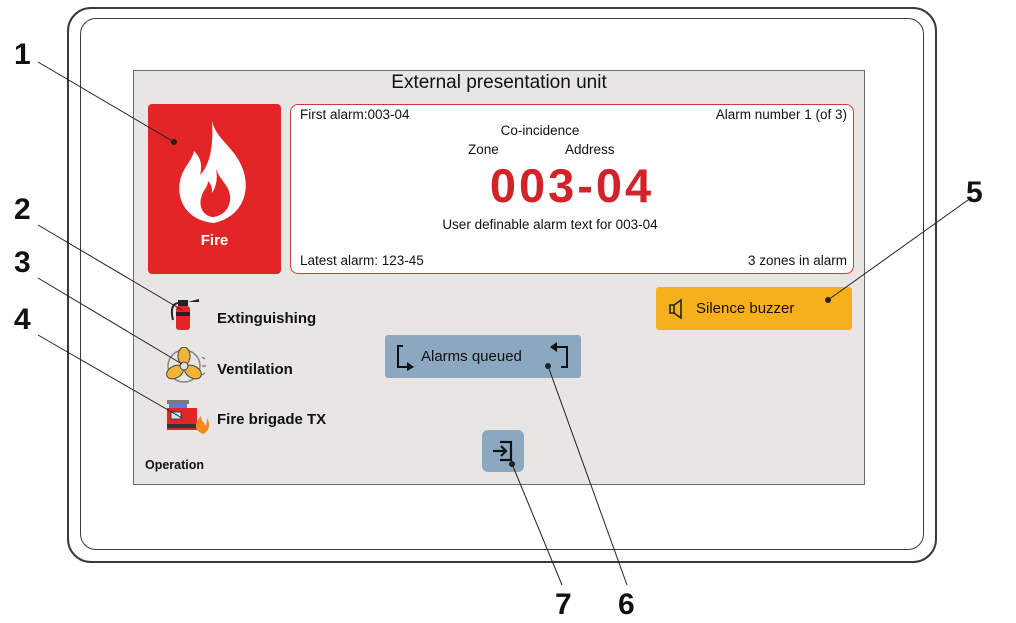  I want to click on callout-5: 5, so click(974, 192).